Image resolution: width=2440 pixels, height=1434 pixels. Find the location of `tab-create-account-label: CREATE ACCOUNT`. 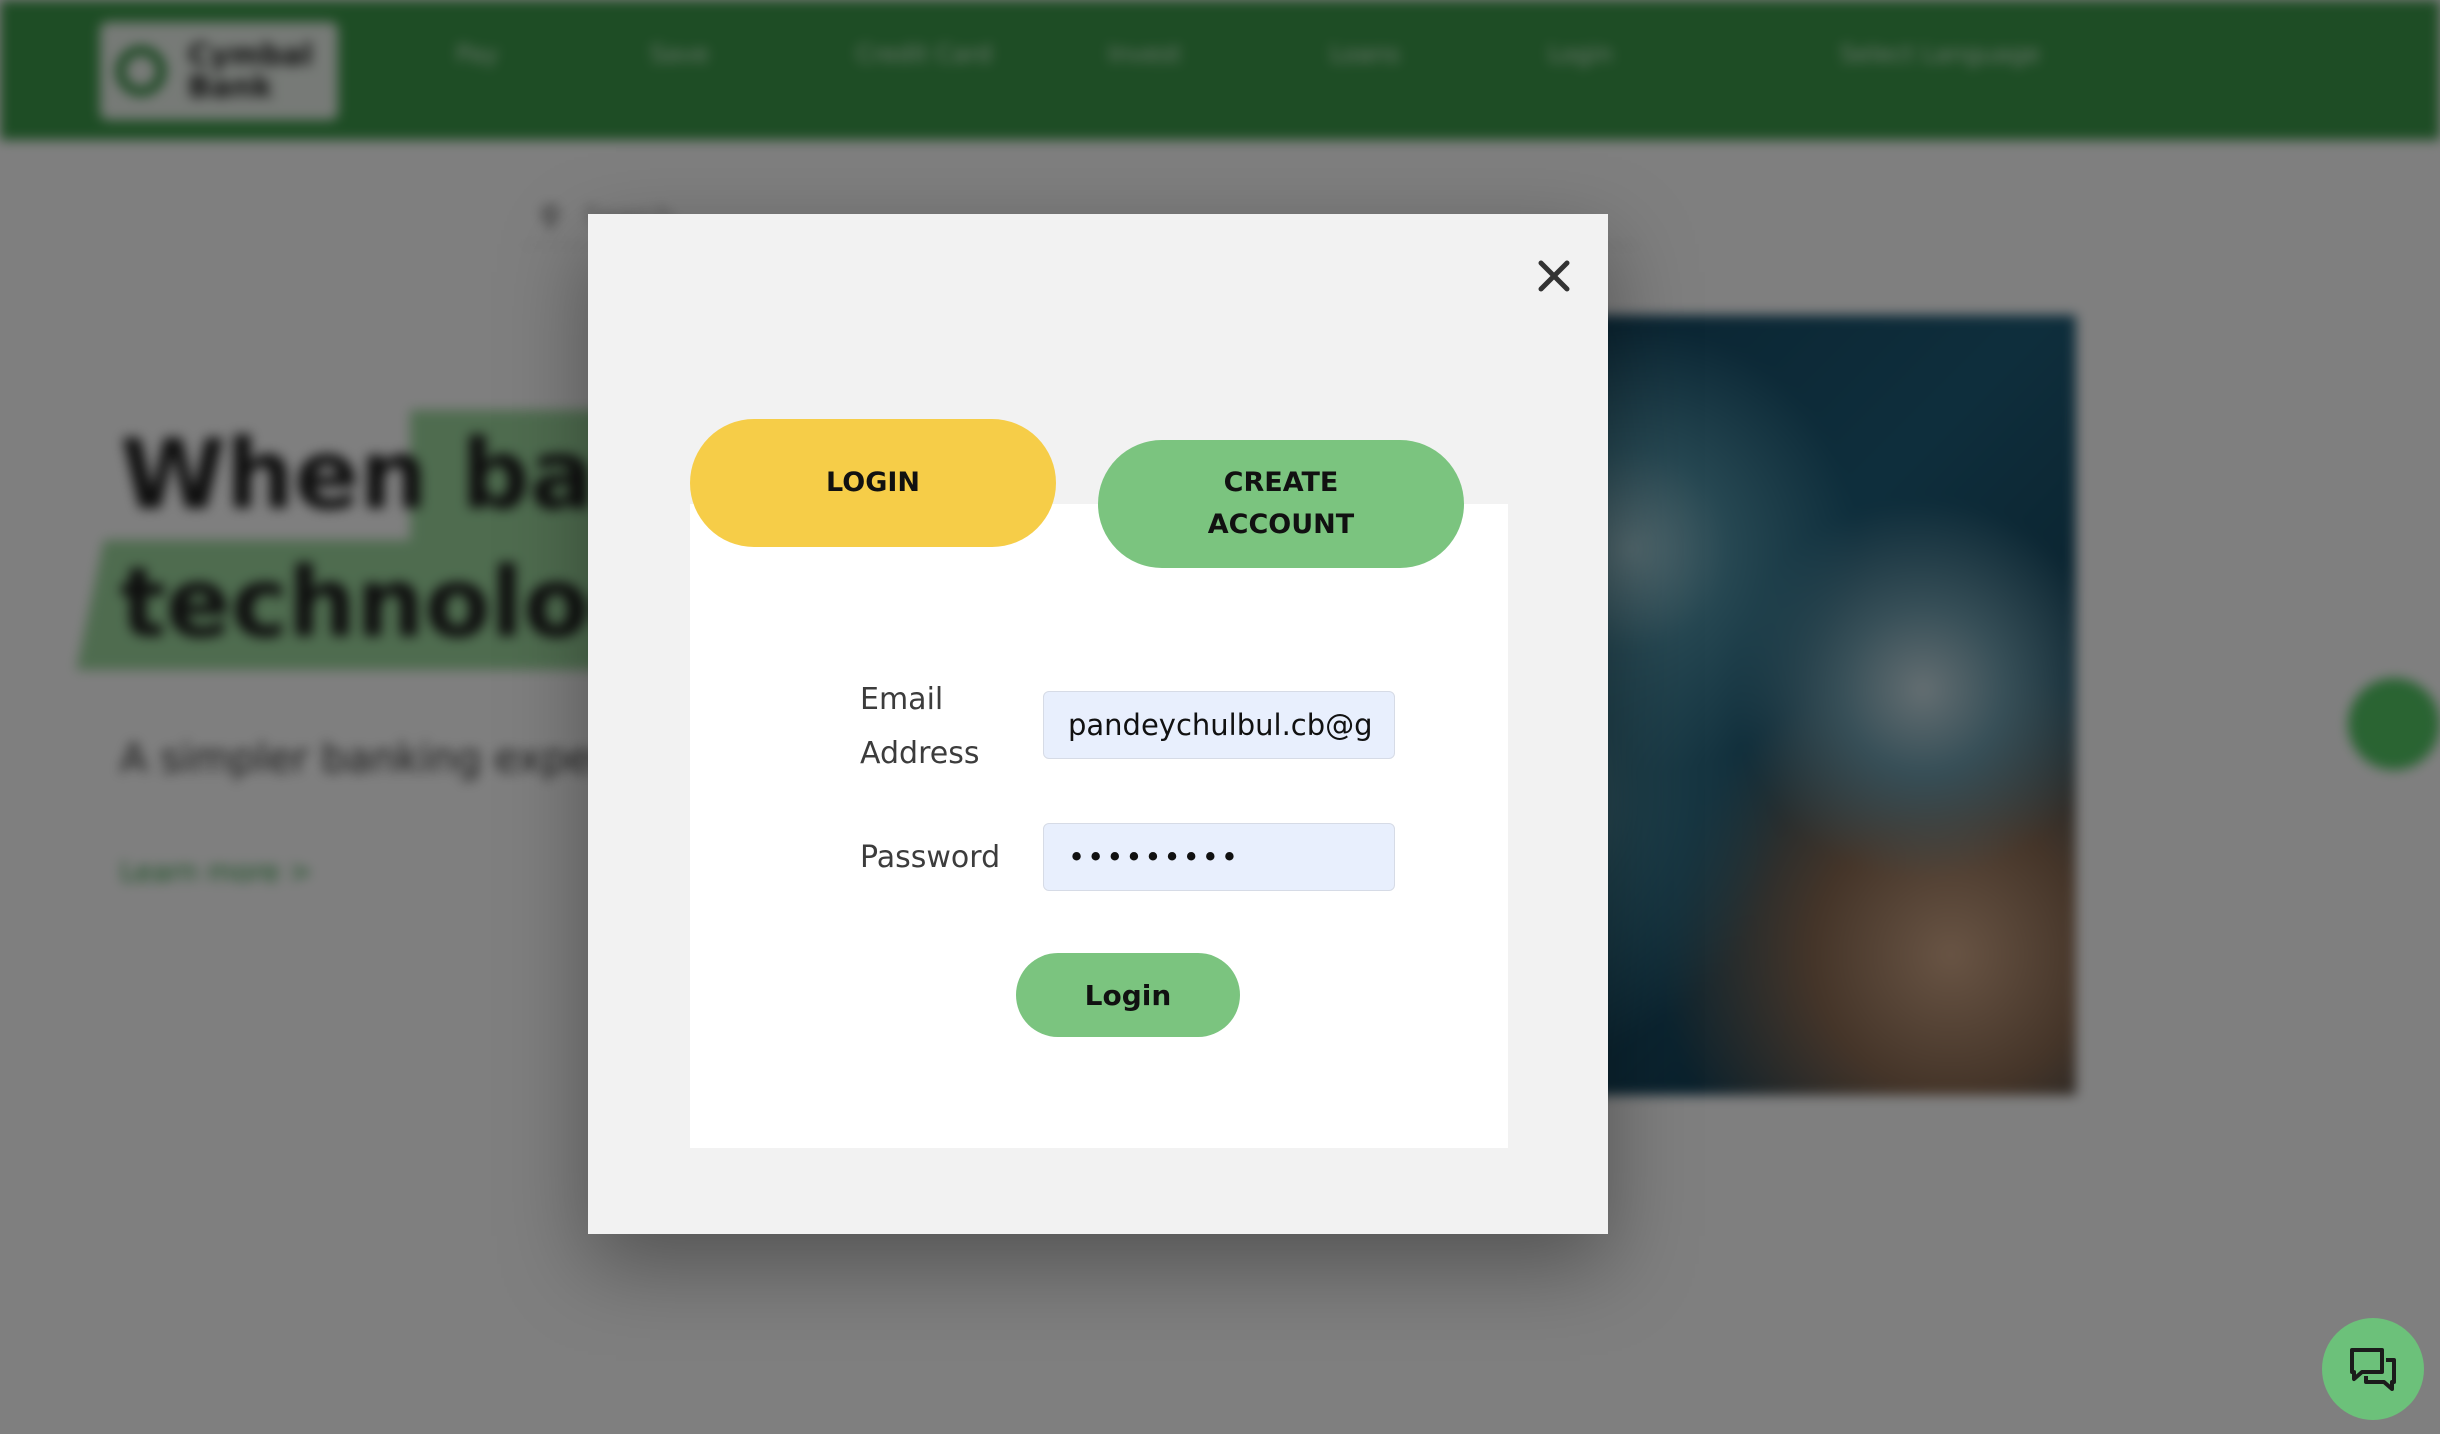

tab-create-account-label: CREATE ACCOUNT is located at coordinates (1281, 503).